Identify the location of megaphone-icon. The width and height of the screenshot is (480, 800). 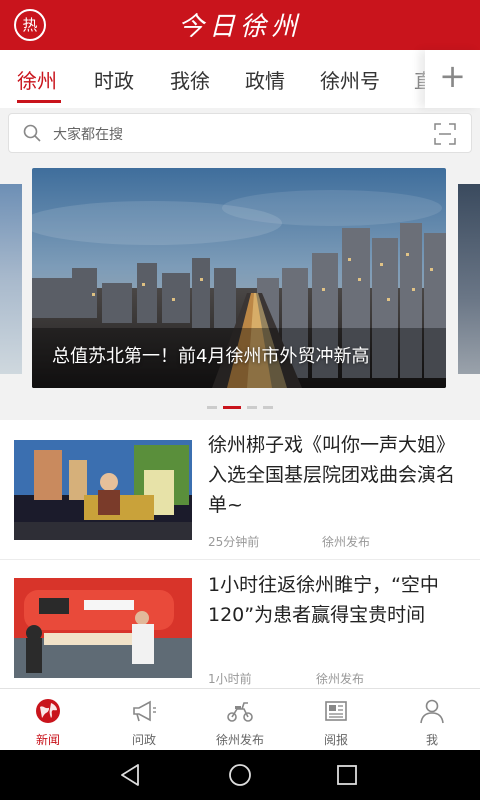
(144, 711).